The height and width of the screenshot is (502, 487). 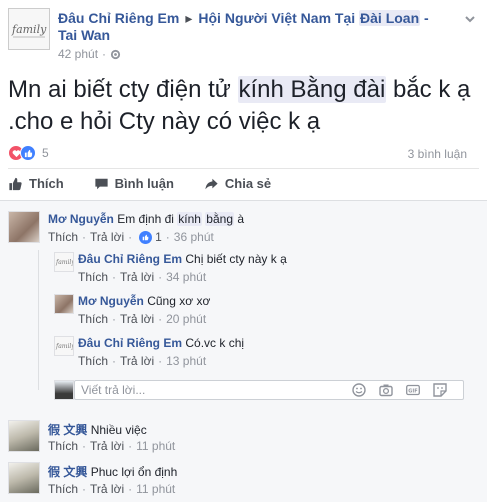 I want to click on privacy-gear-icon, so click(x=115, y=54).